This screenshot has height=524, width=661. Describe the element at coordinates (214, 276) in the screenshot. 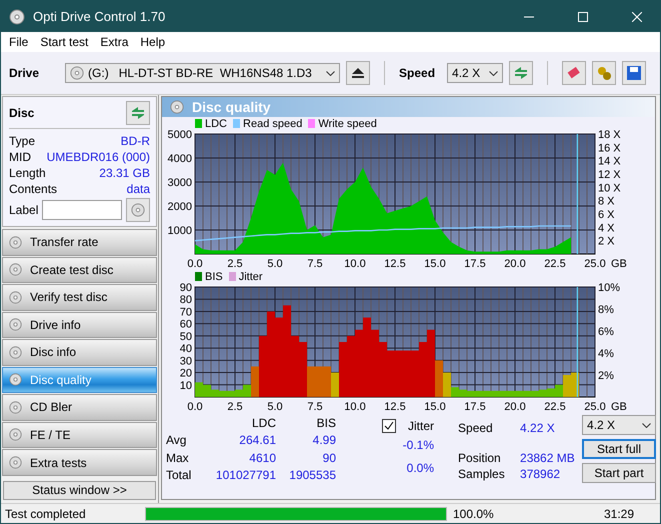

I see `legend-label: BIS` at that location.